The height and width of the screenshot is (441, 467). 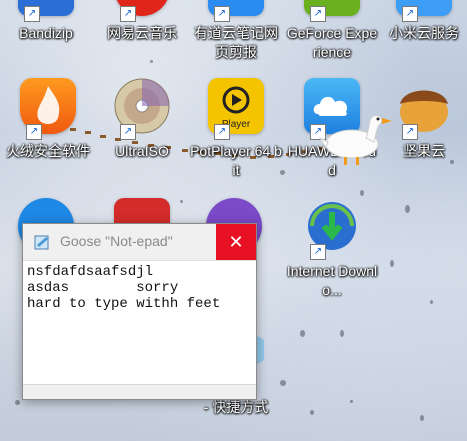 What do you see at coordinates (142, 151) in the screenshot?
I see `icon-label: UltraISO` at bounding box center [142, 151].